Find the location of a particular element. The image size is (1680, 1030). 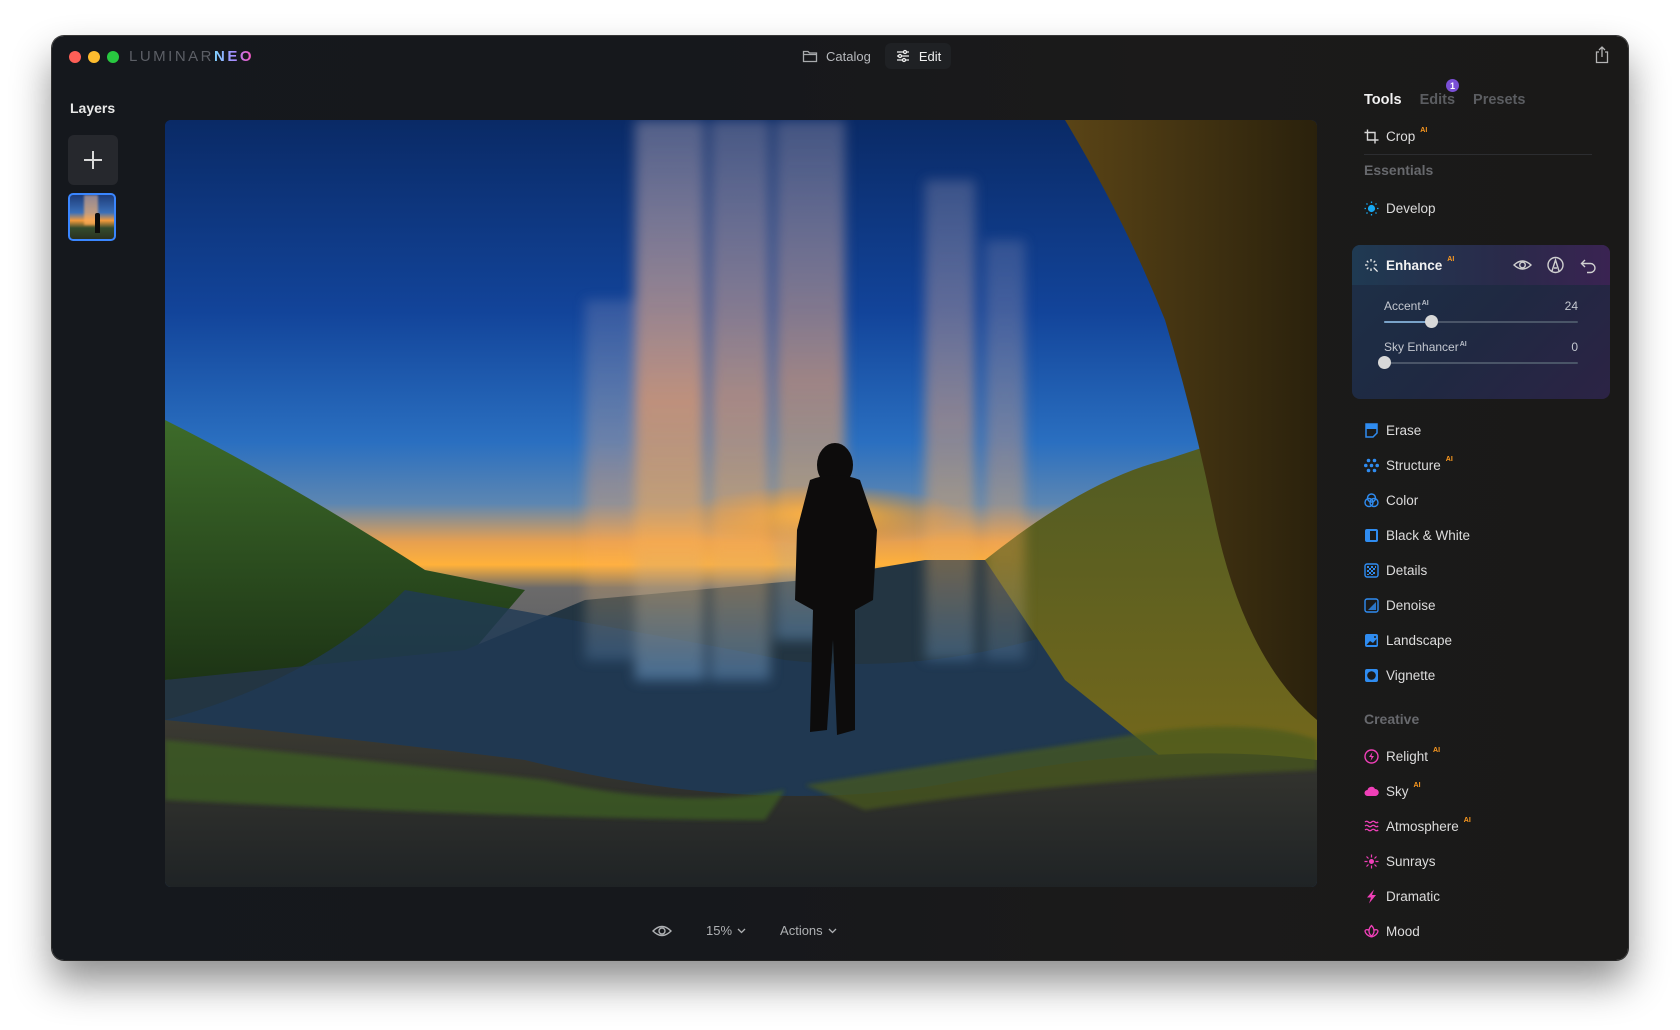

tool-relight: Relight AI is located at coordinates (1402, 756).